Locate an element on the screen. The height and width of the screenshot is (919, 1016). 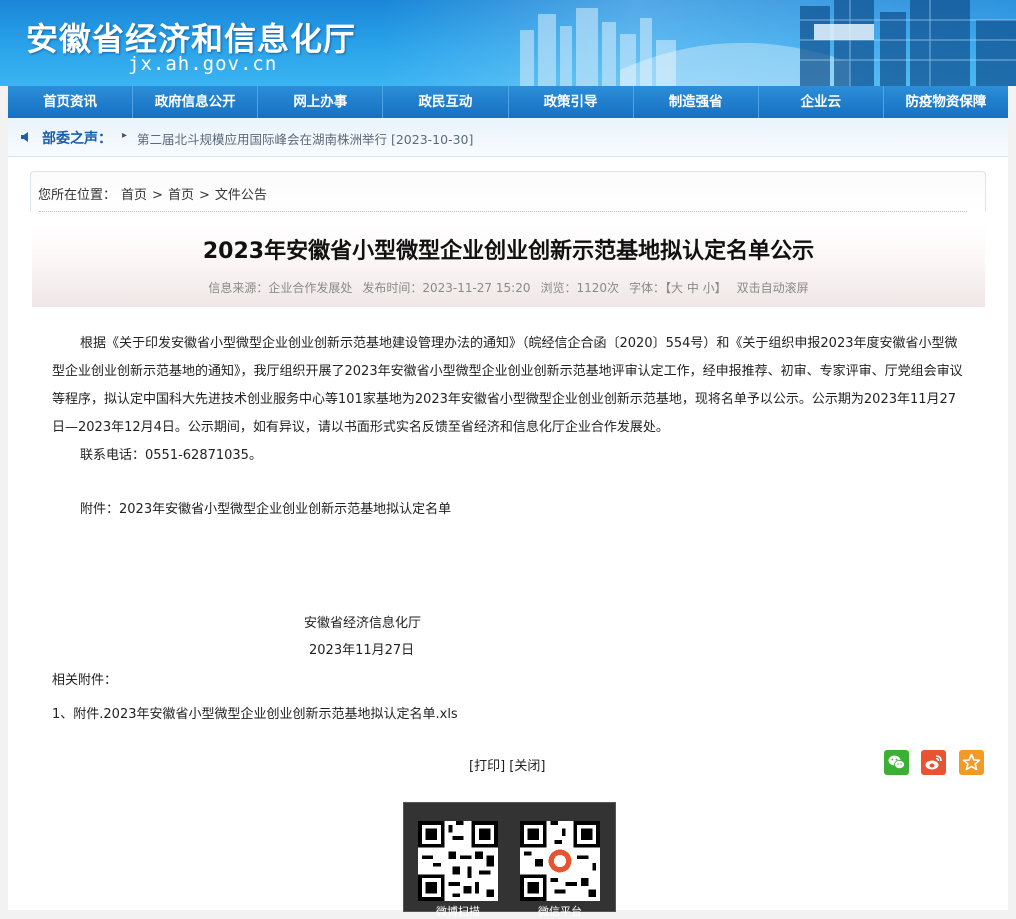
breadcrumb-prefix: 您所在位置： is located at coordinates (77, 195).